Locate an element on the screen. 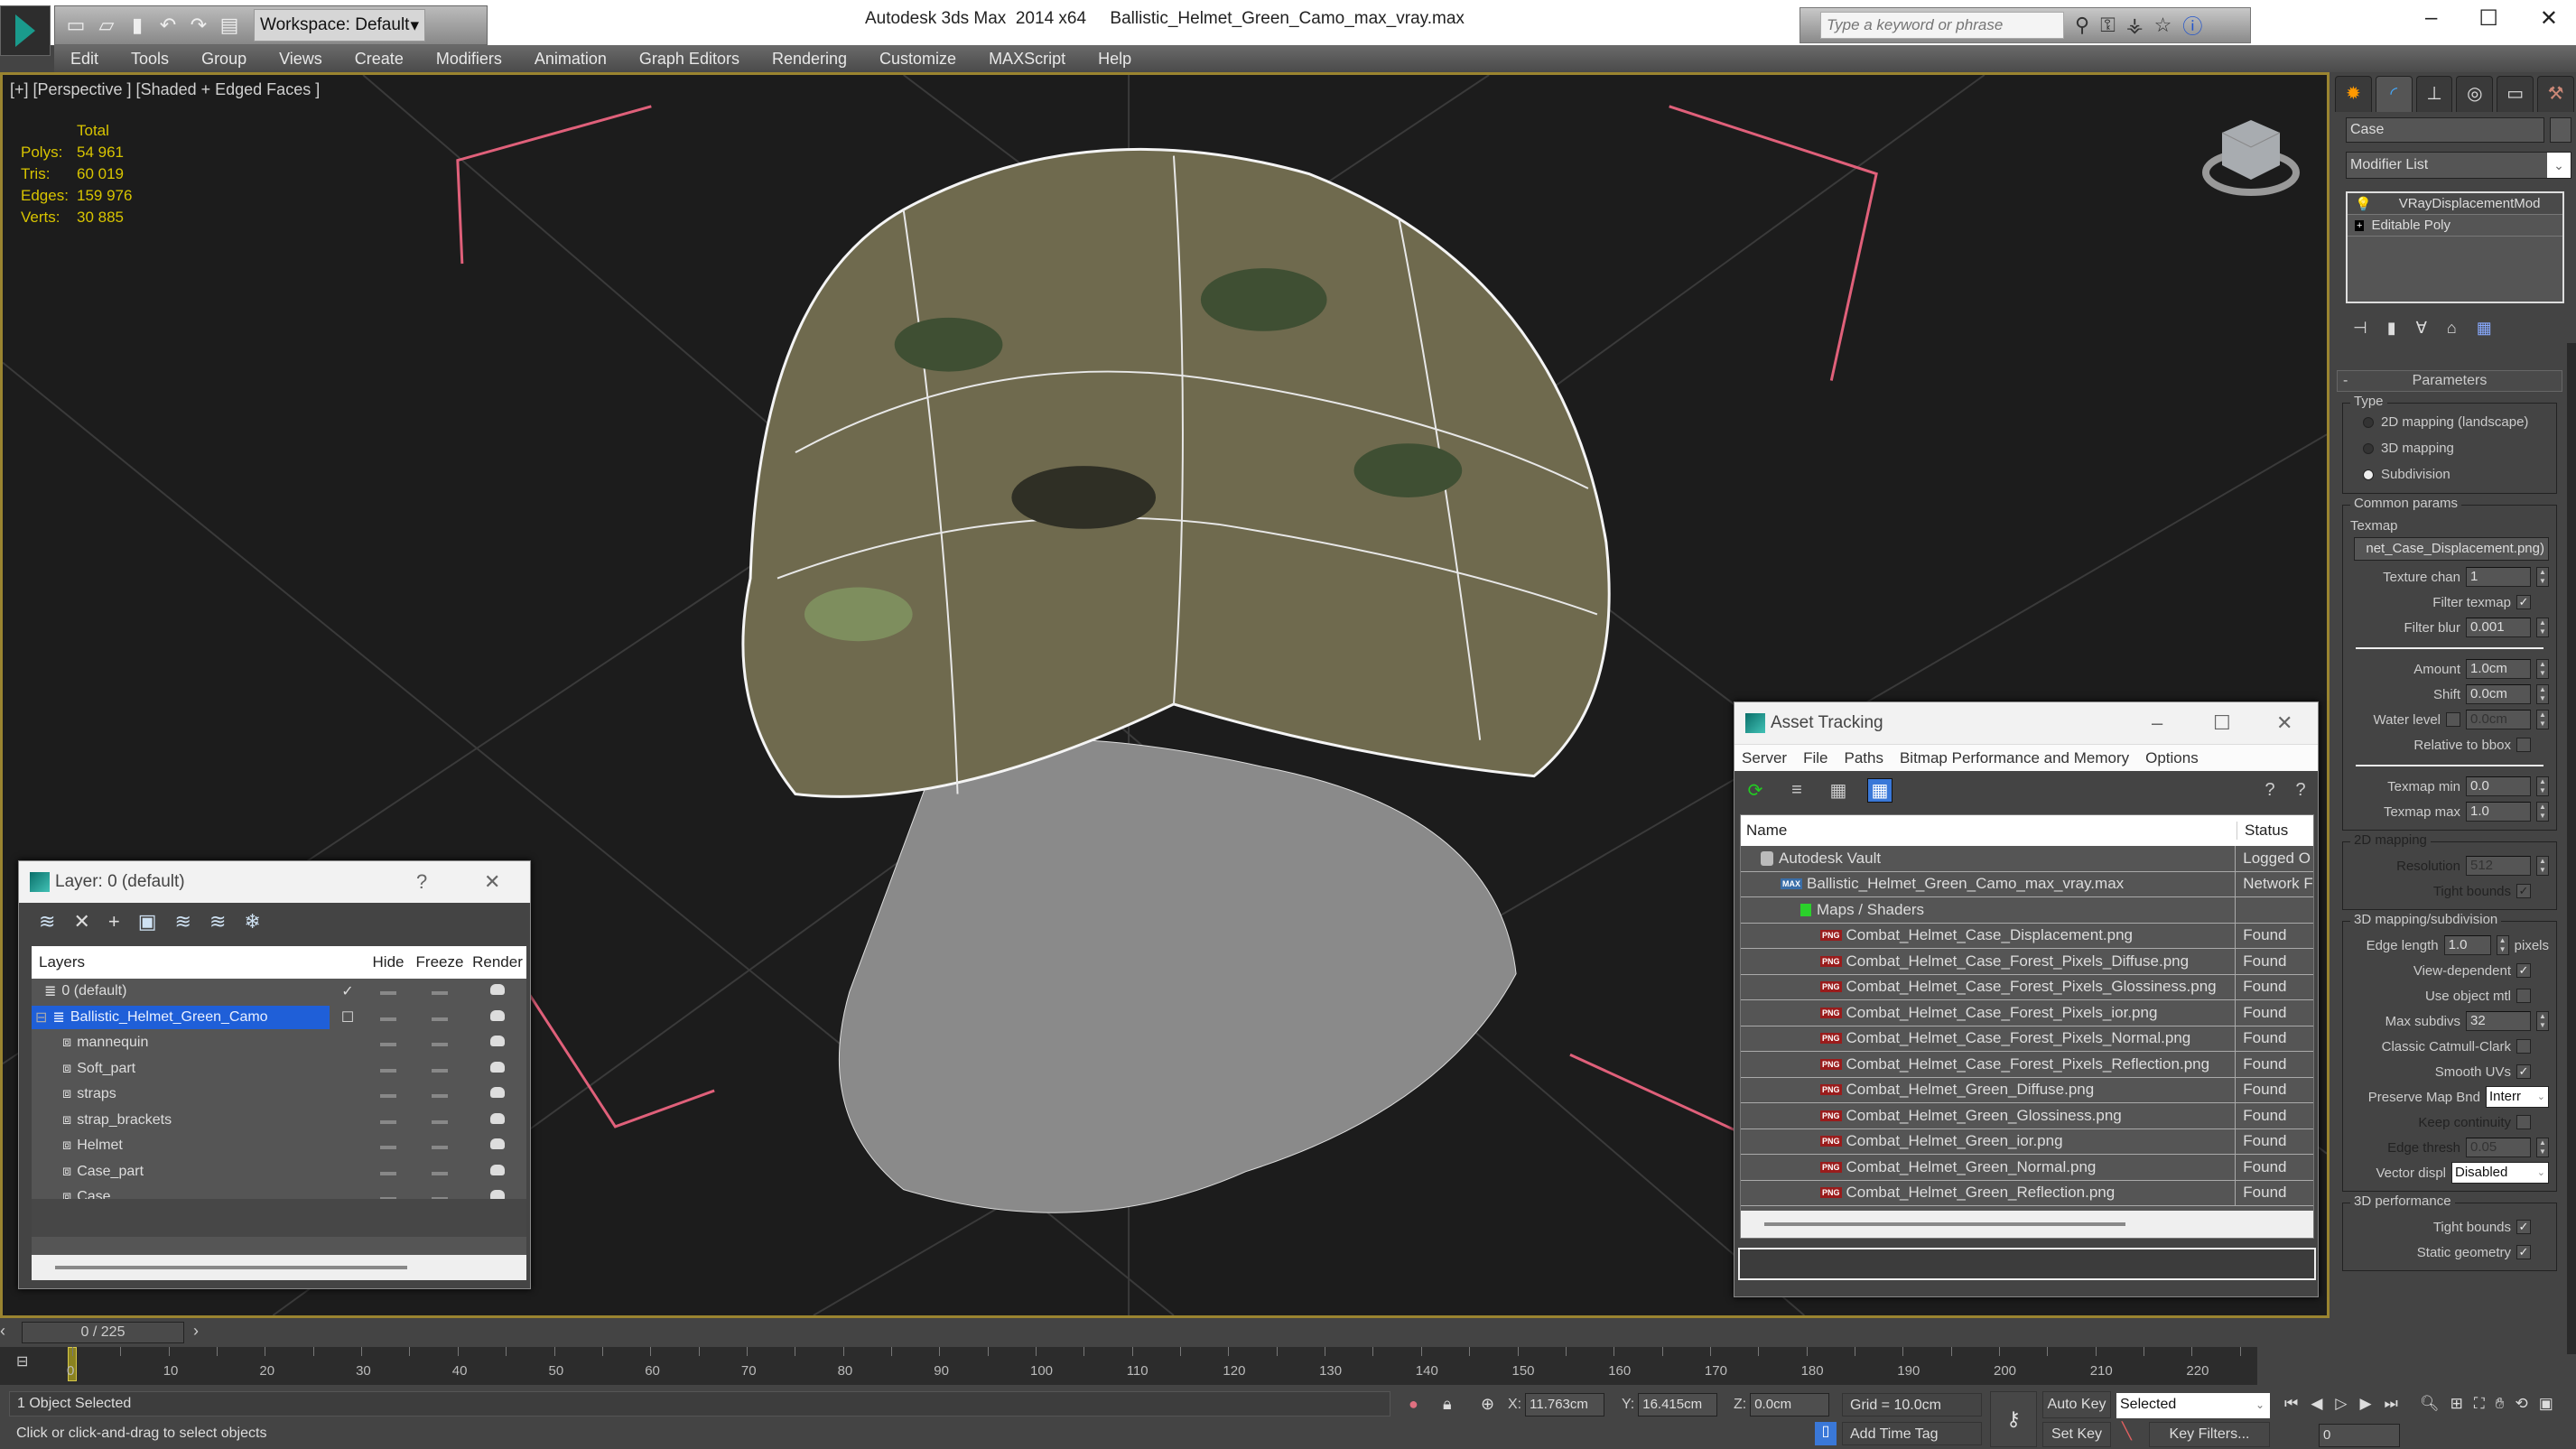  layer-name-cell: ⧈ mannequin is located at coordinates (181, 1042).